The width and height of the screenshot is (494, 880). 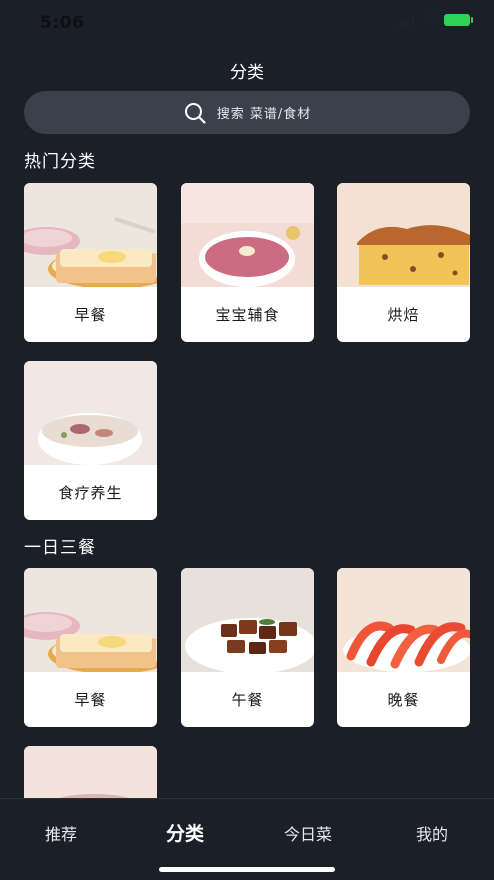 What do you see at coordinates (90, 493) in the screenshot?
I see `category-card-label: 食疗养生` at bounding box center [90, 493].